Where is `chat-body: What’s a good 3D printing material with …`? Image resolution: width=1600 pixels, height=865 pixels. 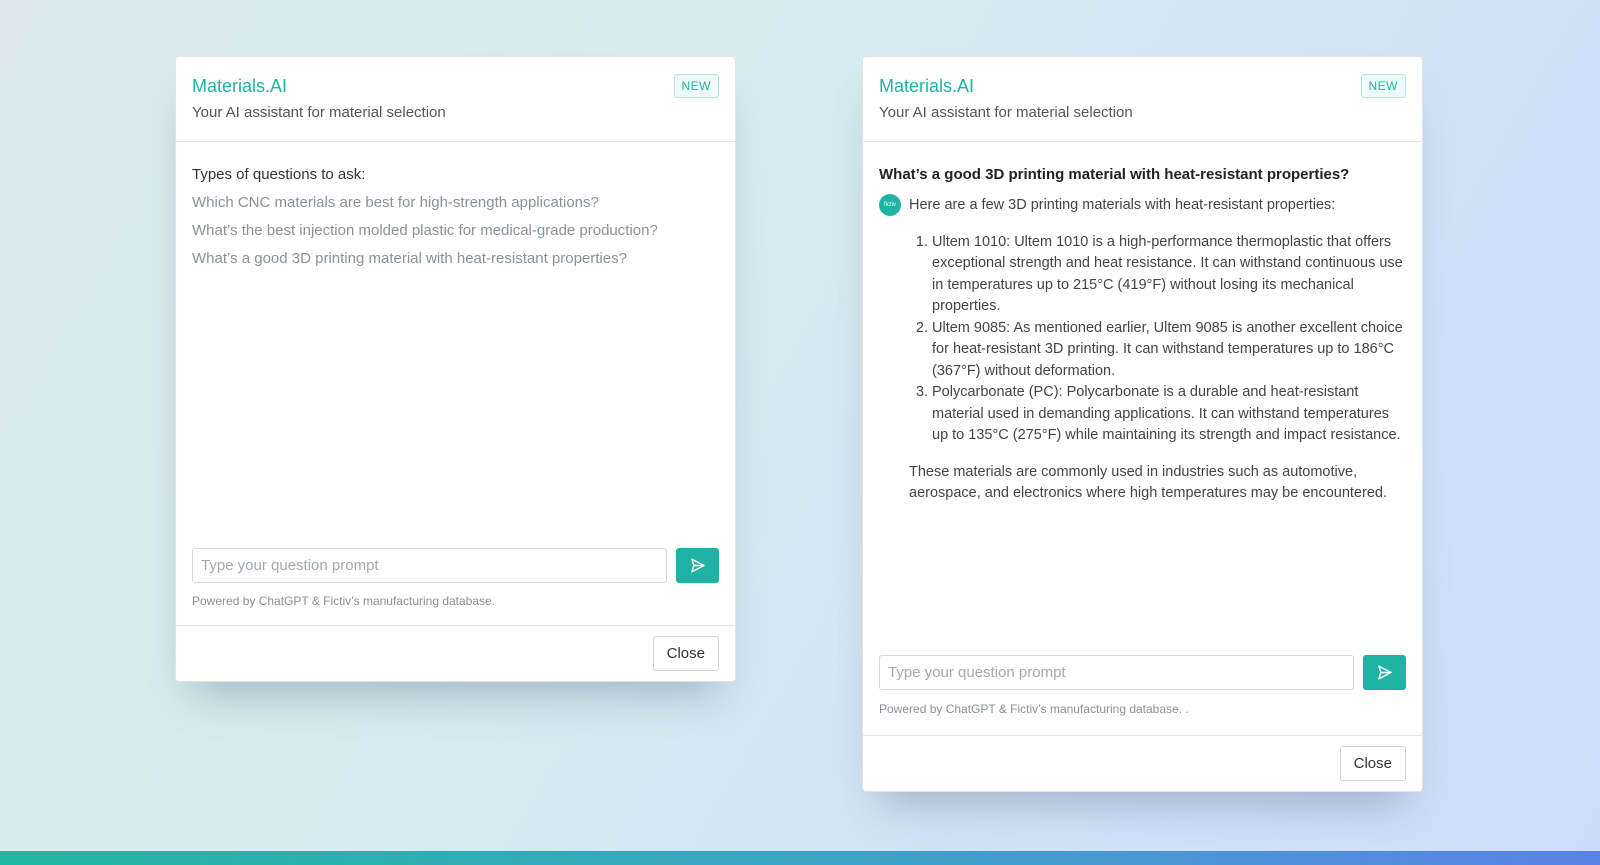
chat-body: What’s a good 3D printing material with … is located at coordinates (1142, 324).